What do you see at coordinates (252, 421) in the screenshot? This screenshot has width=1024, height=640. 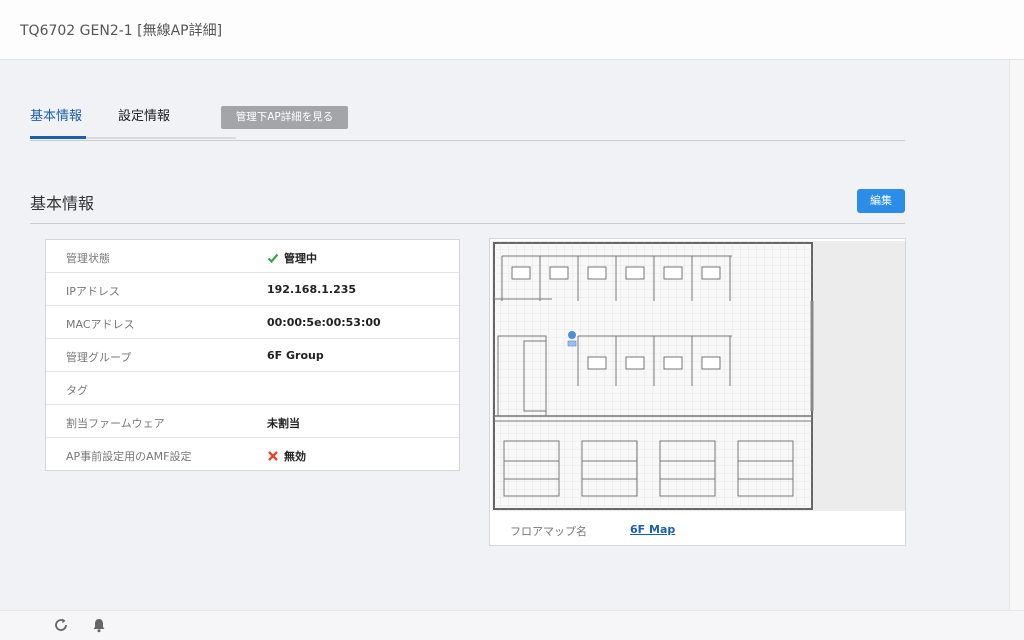 I see `info-row-firmware: 割当ファームウェア 未割当` at bounding box center [252, 421].